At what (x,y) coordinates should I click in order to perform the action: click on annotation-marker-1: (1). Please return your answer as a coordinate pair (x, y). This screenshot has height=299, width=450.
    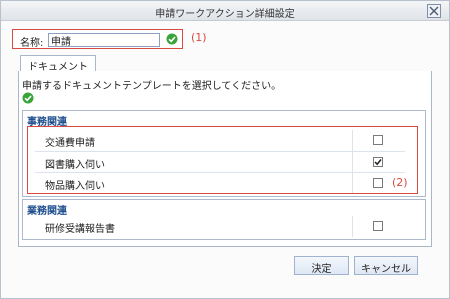
    Looking at the image, I should click on (199, 37).